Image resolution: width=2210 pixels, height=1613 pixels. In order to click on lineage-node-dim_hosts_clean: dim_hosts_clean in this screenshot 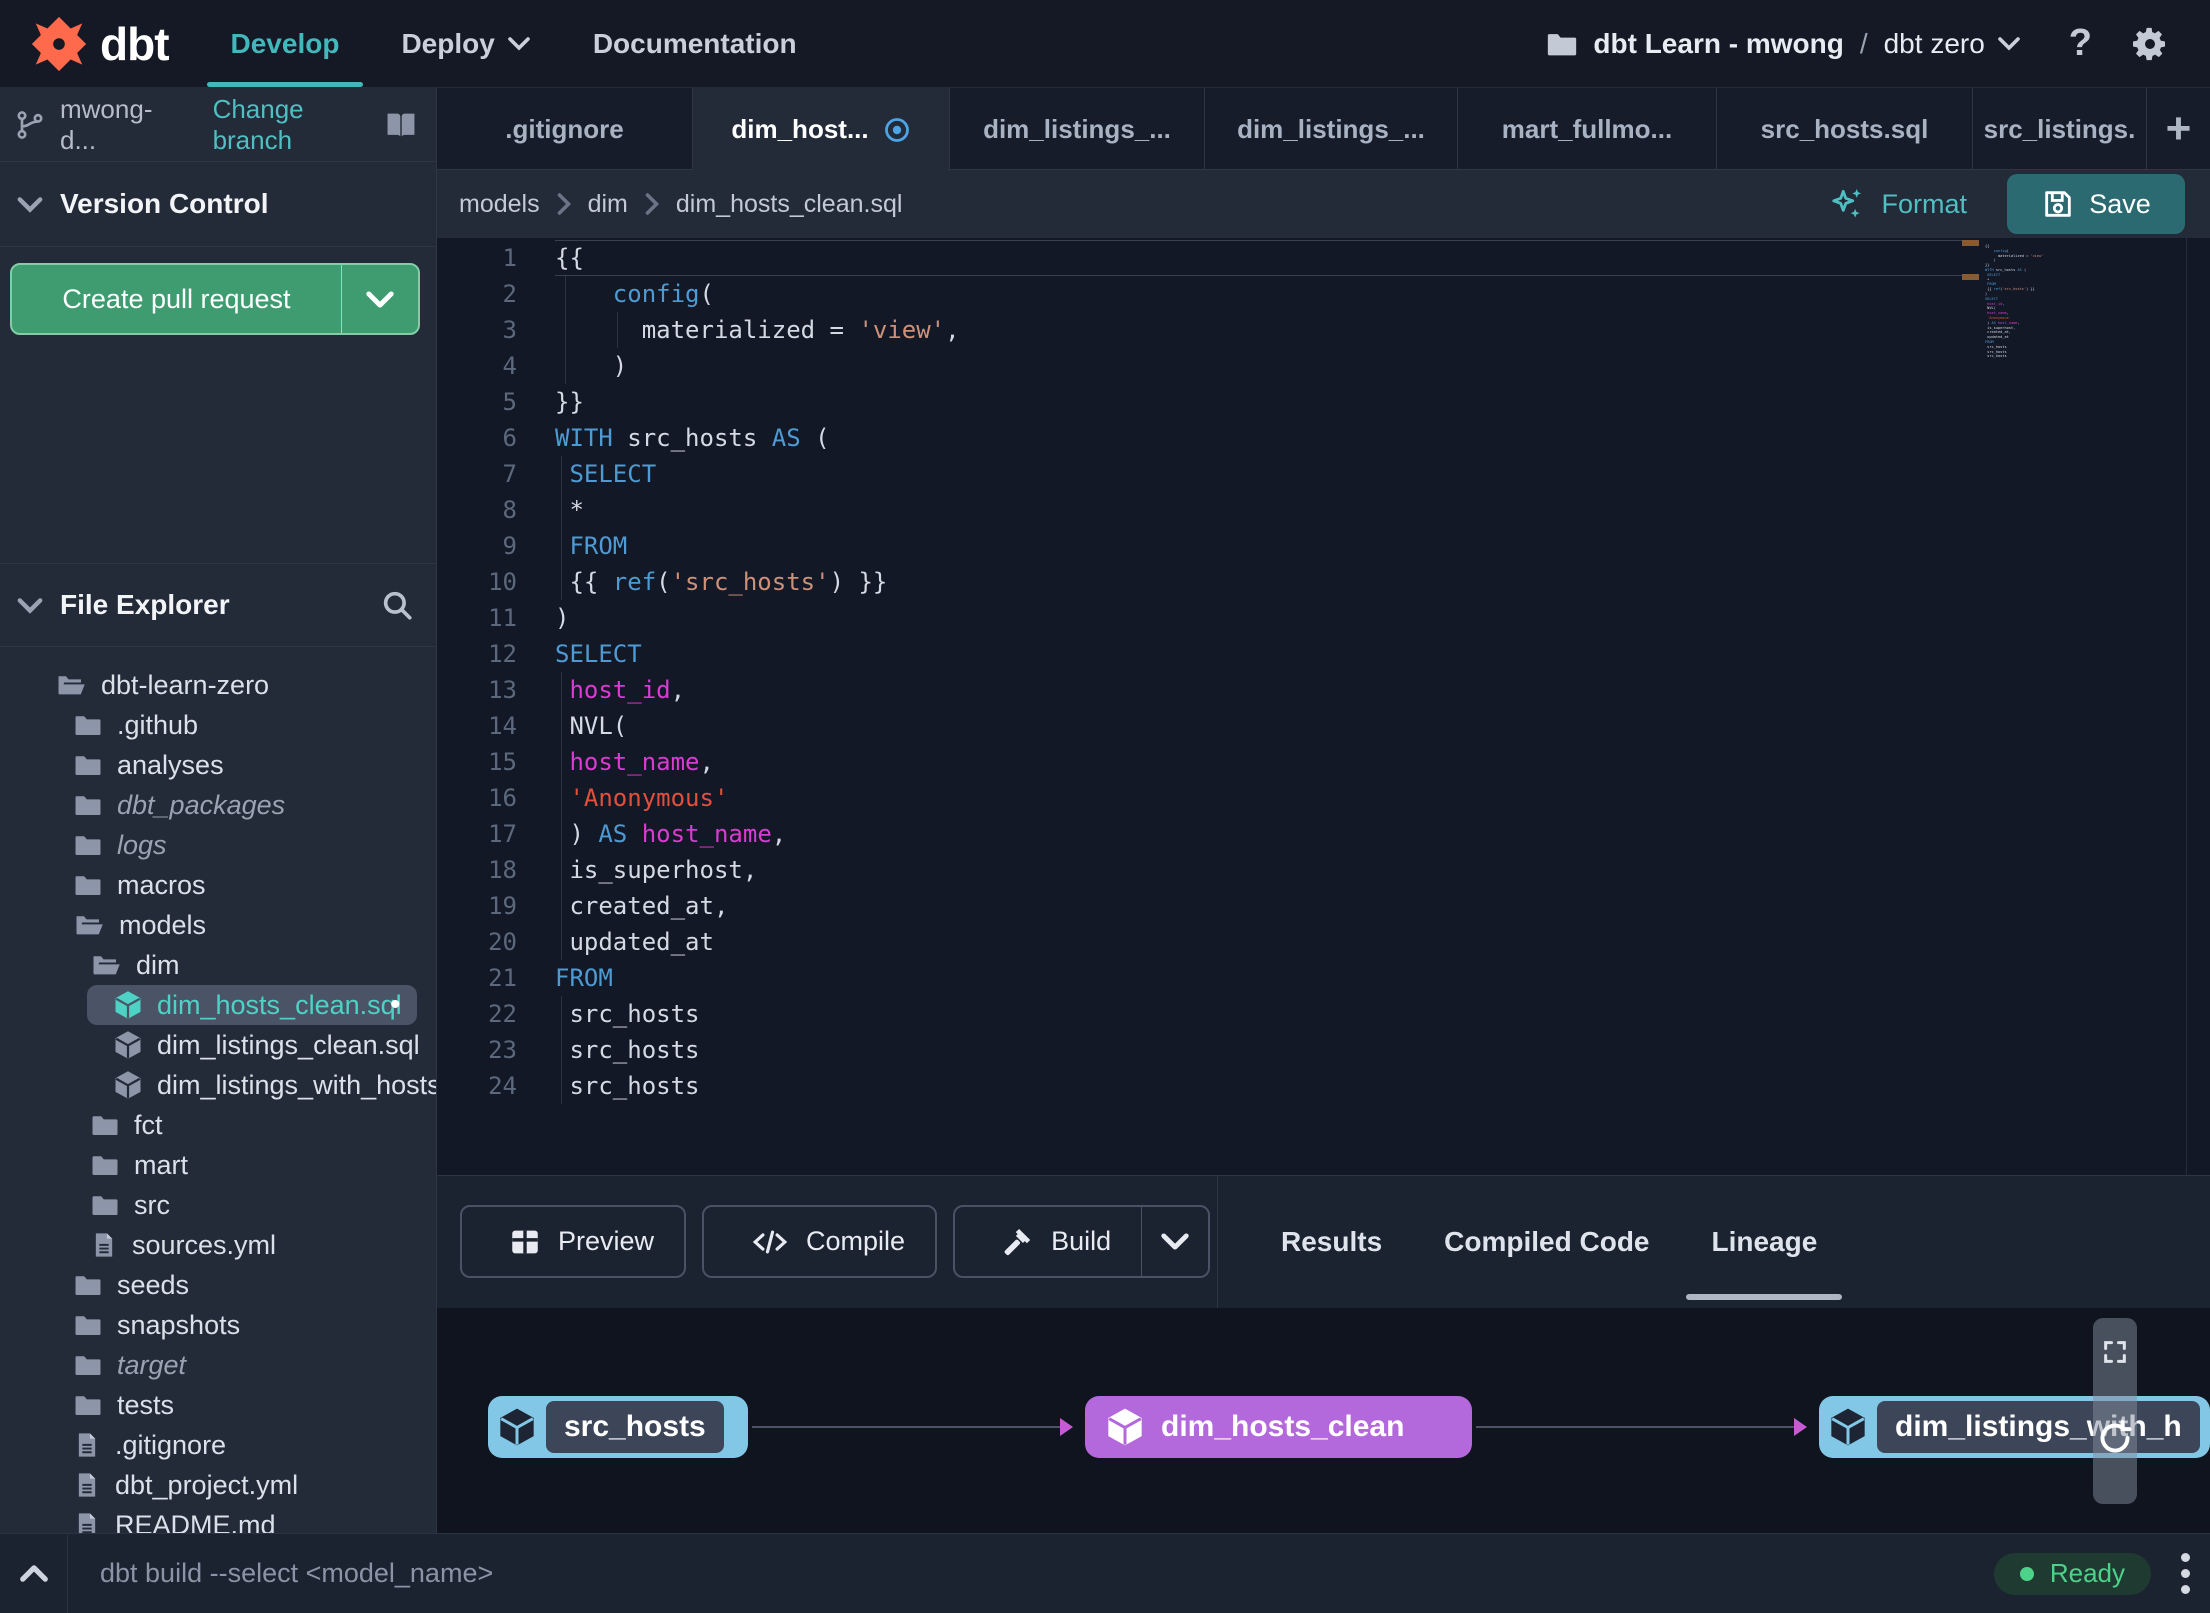, I will do `click(1278, 1427)`.